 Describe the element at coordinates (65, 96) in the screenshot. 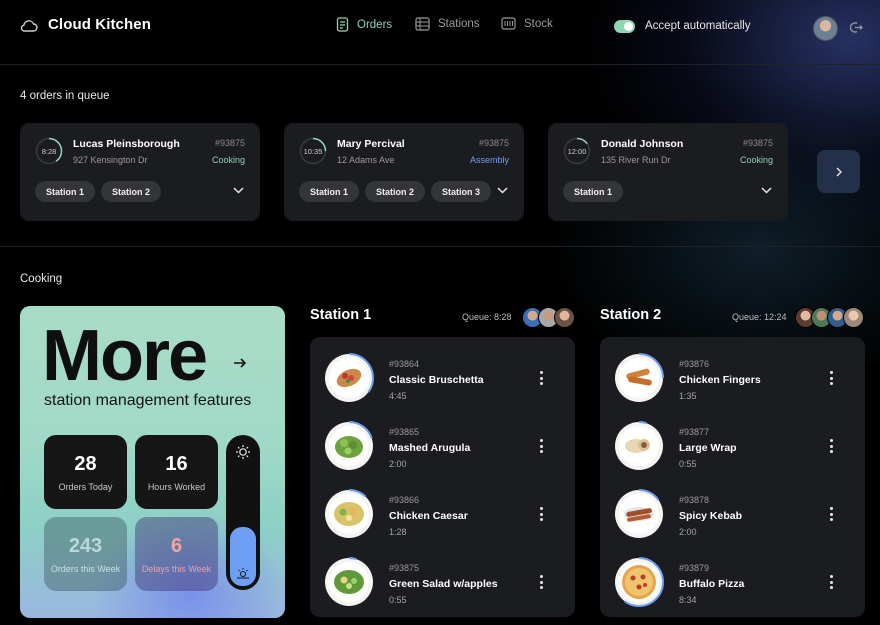

I see `queue-title: 4 orders in queue` at that location.